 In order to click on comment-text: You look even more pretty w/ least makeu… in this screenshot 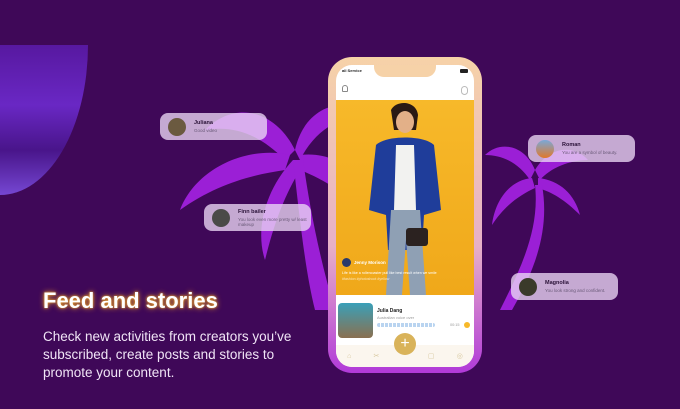, I will do `click(272, 221)`.